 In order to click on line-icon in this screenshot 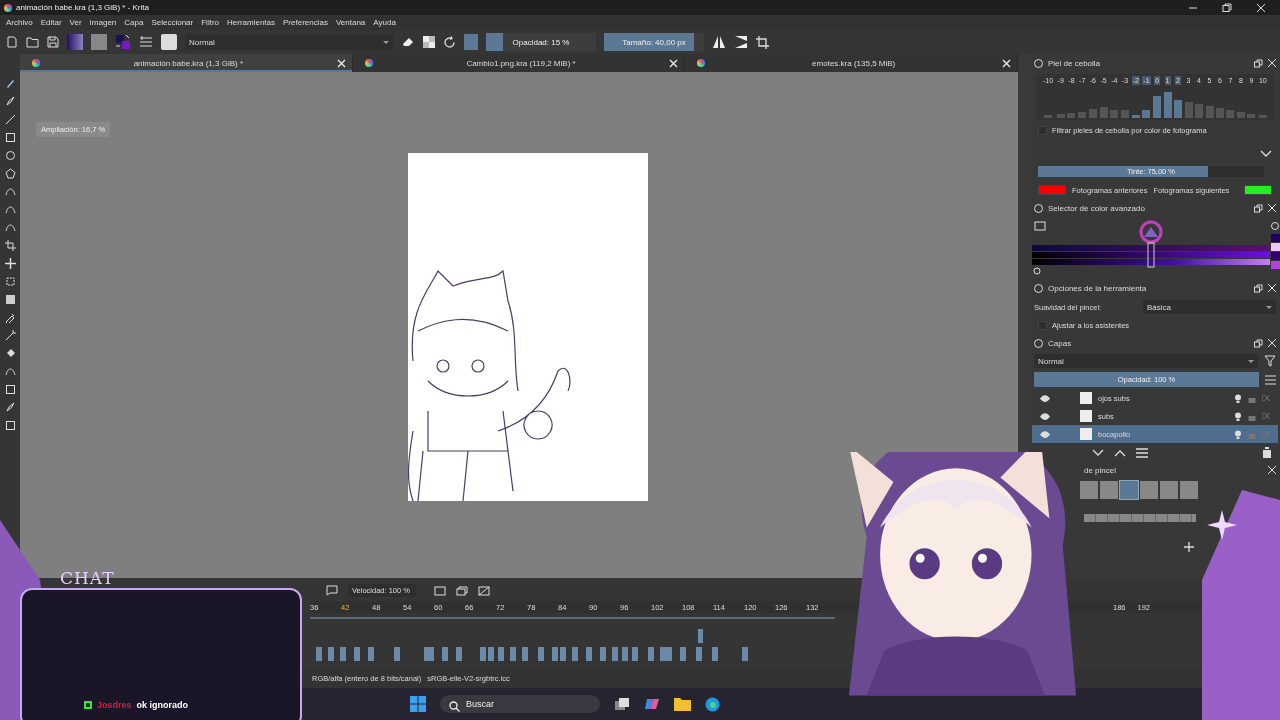, I will do `click(10, 119)`.